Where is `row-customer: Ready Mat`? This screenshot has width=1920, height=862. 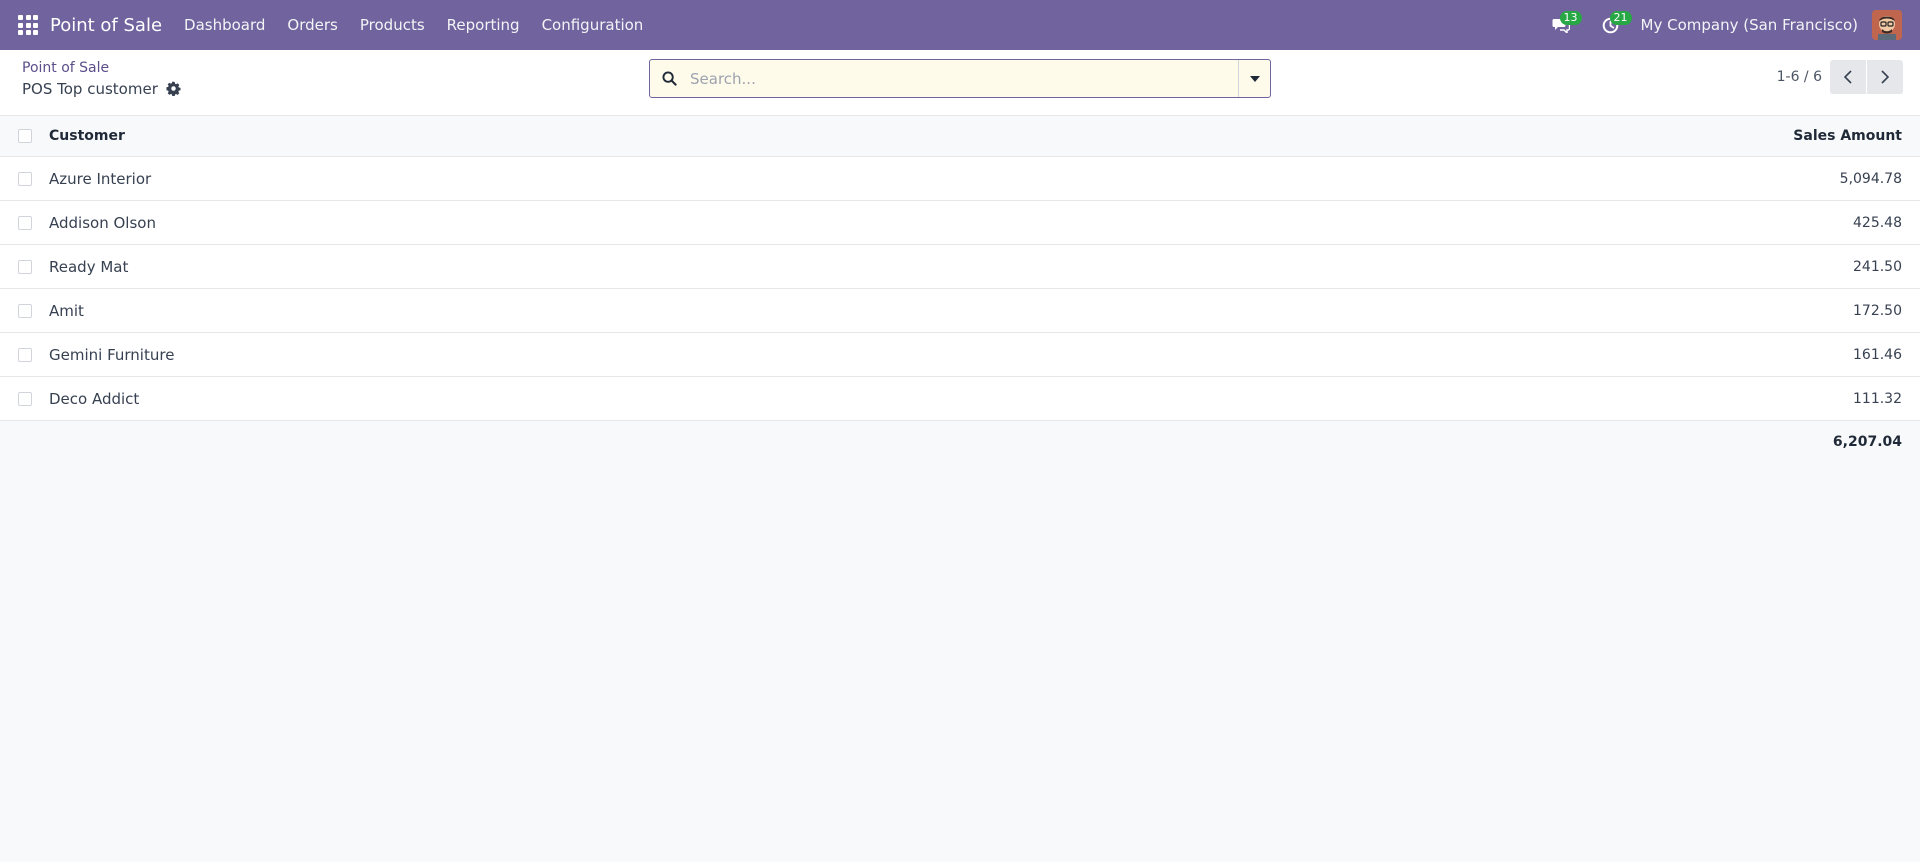
row-customer: Ready Mat is located at coordinates (89, 266).